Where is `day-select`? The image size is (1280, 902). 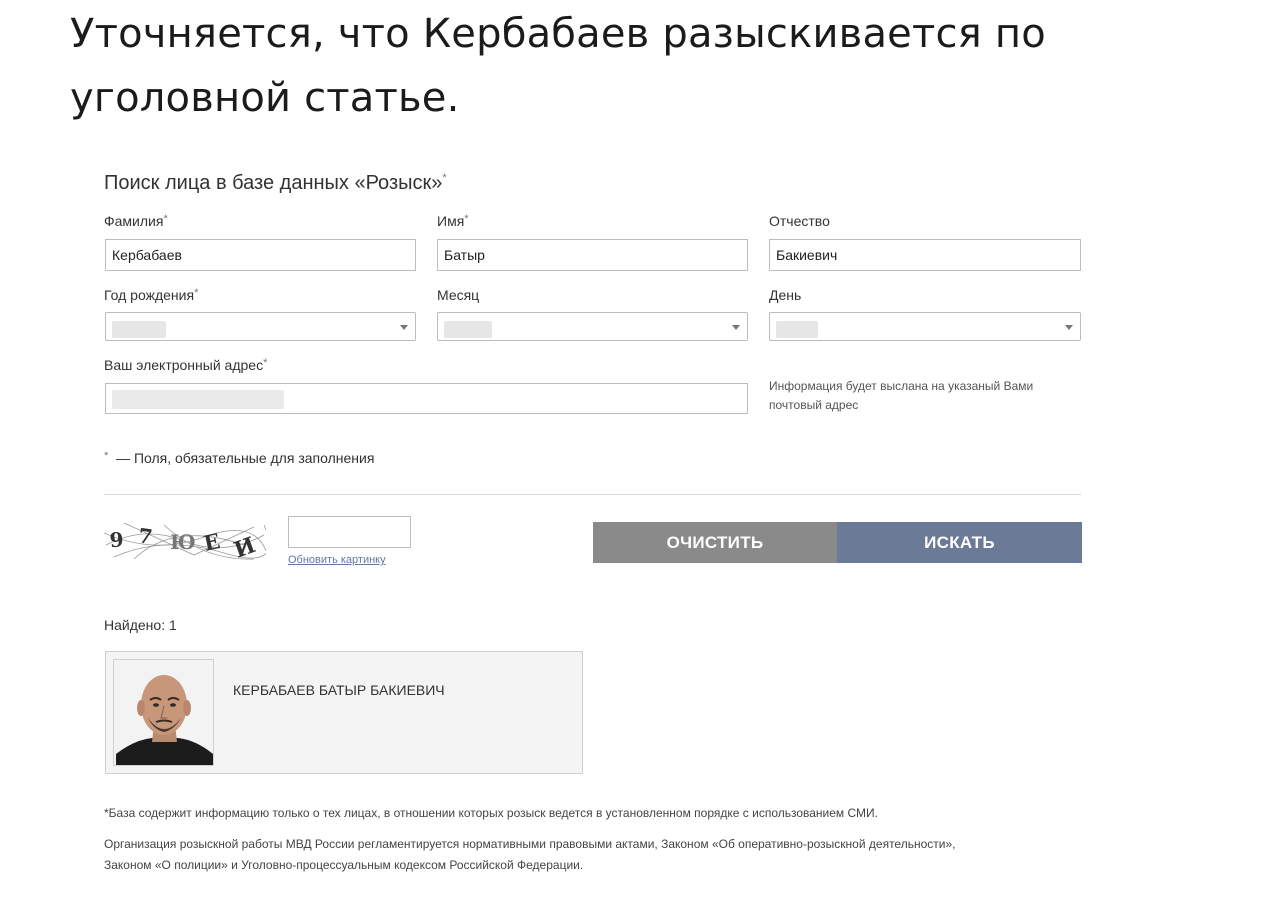
day-select is located at coordinates (925, 326).